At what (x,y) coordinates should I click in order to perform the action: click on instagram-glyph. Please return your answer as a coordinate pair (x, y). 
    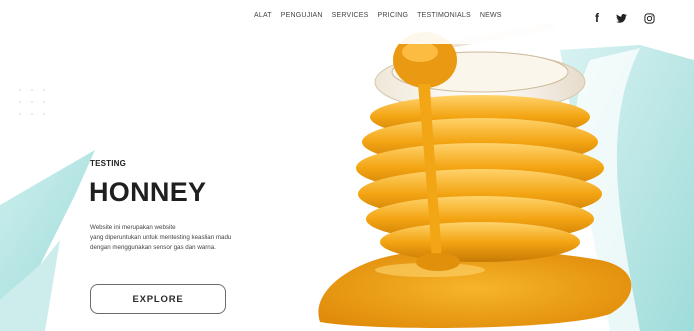
    Looking at the image, I should click on (649, 18).